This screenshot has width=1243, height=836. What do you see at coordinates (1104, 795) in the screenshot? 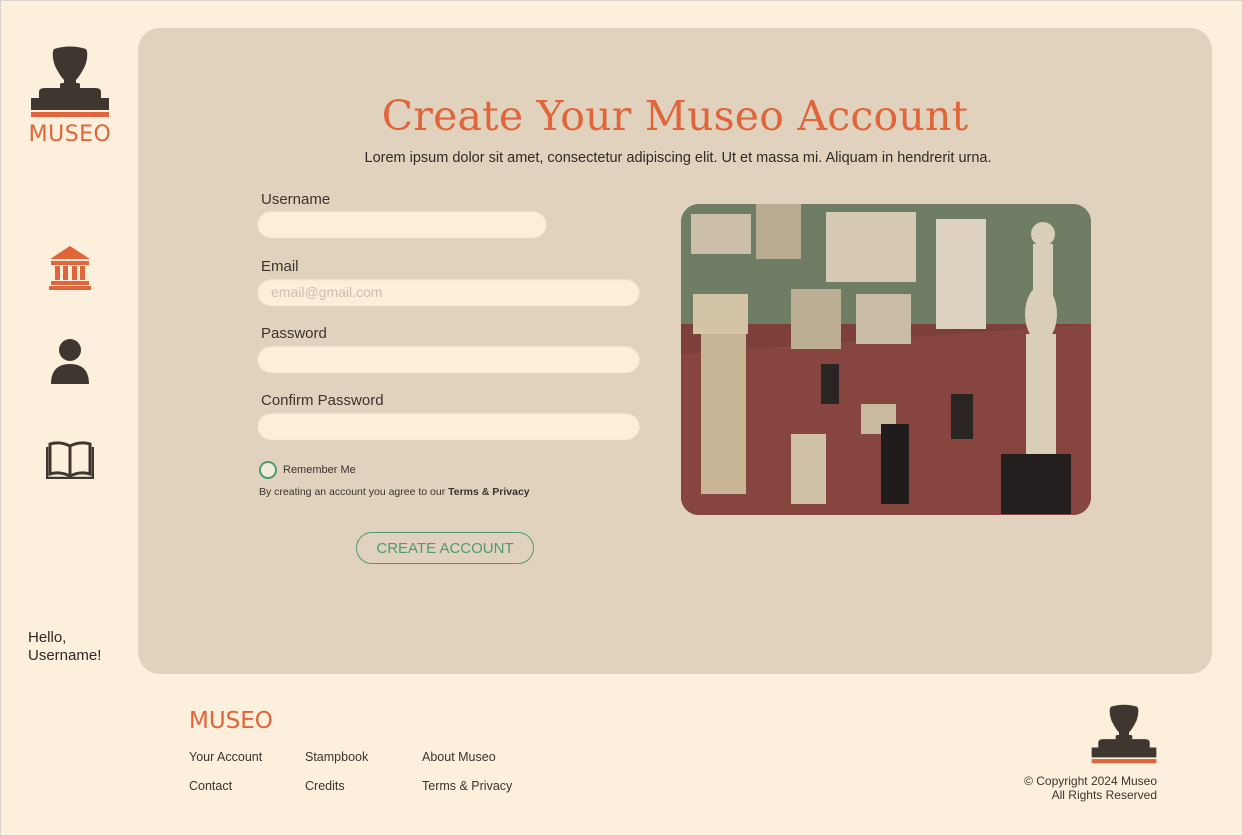
I see `copyright-line-2: All Rights Reserved` at bounding box center [1104, 795].